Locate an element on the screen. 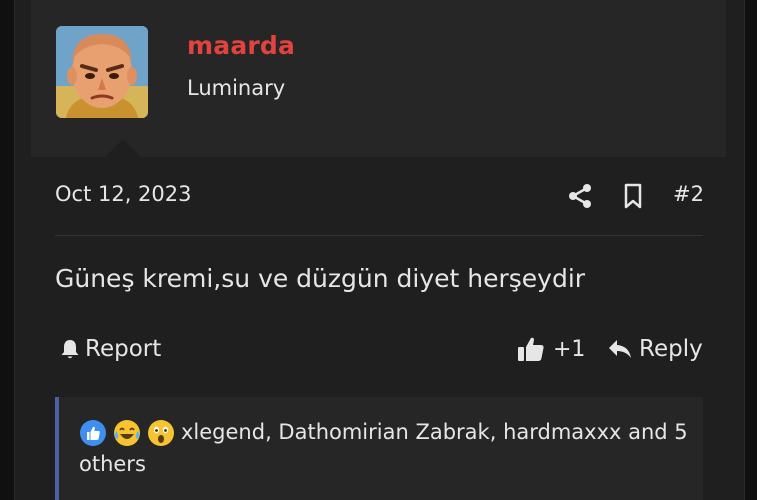 This screenshot has height=500, width=757. wow-reaction-icon is located at coordinates (161, 433).